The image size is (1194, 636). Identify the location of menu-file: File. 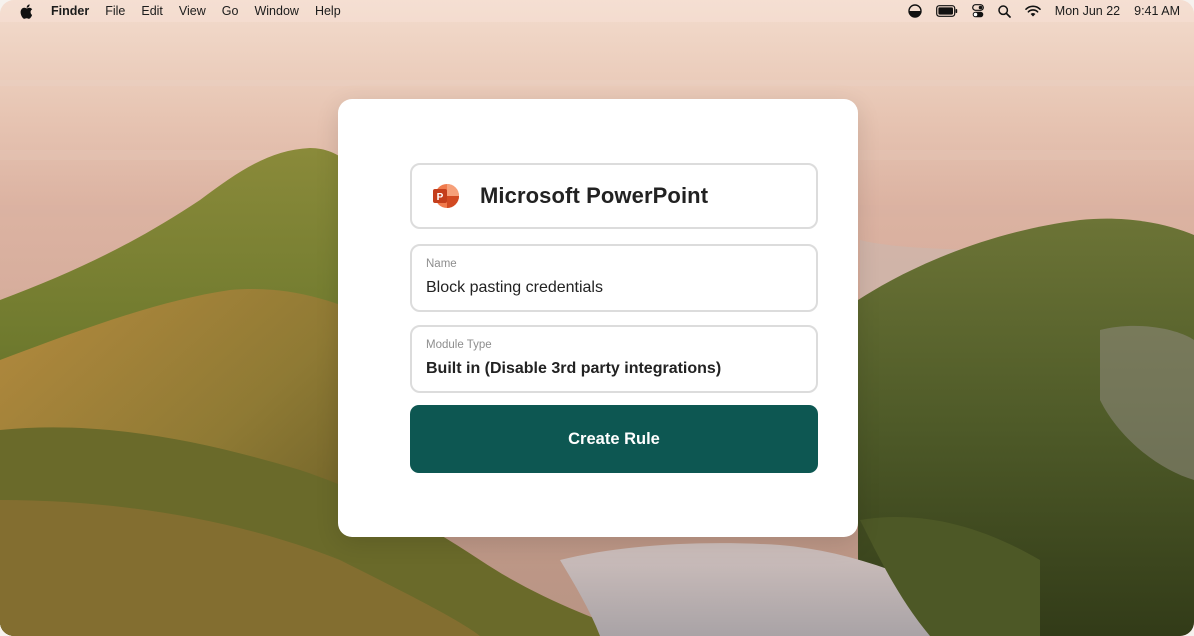
(115, 11).